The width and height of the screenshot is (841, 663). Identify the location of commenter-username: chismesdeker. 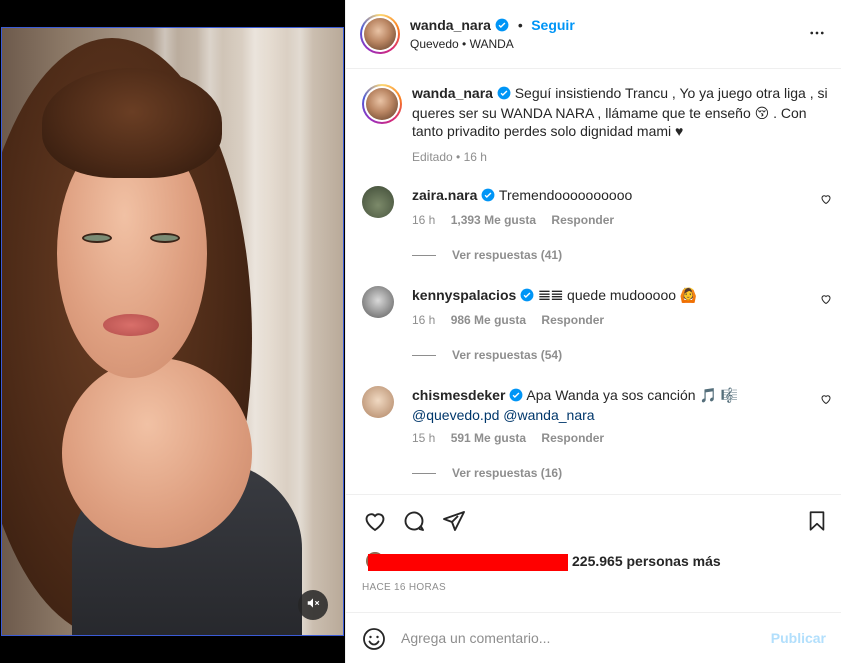
(458, 395).